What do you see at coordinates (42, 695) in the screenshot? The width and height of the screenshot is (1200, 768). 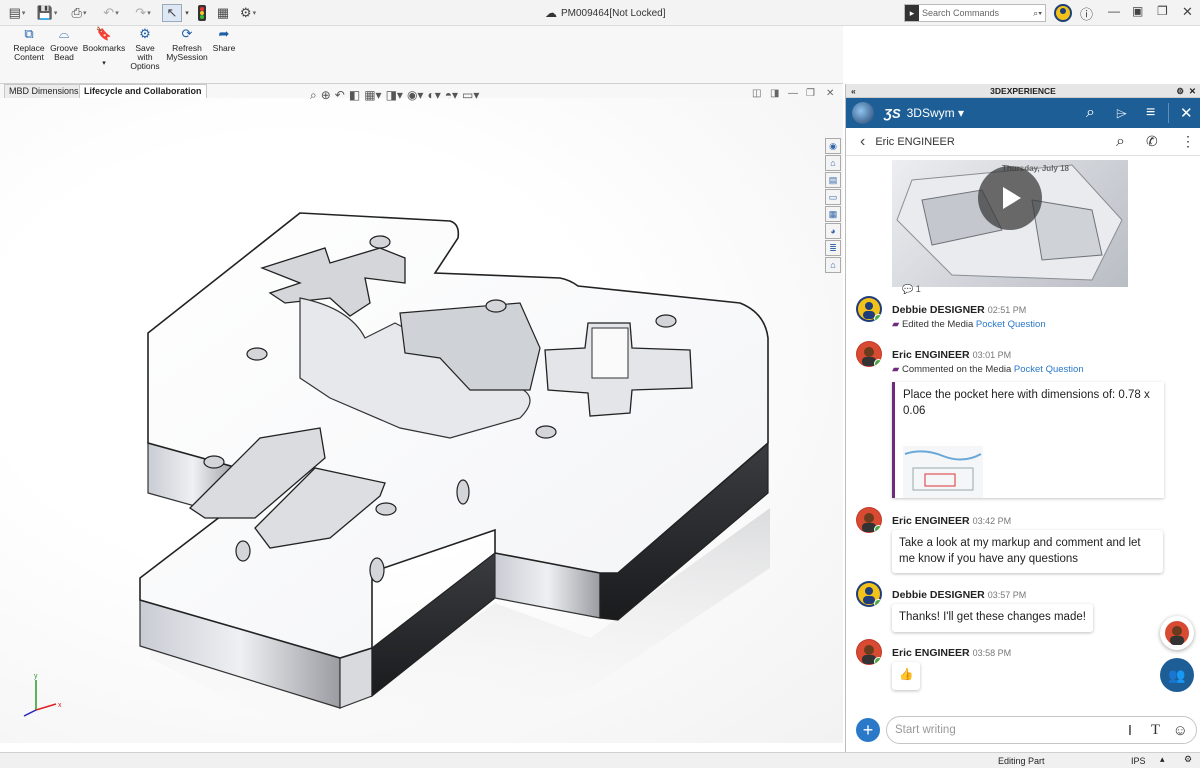 I see `coordinate-triad: y x` at bounding box center [42, 695].